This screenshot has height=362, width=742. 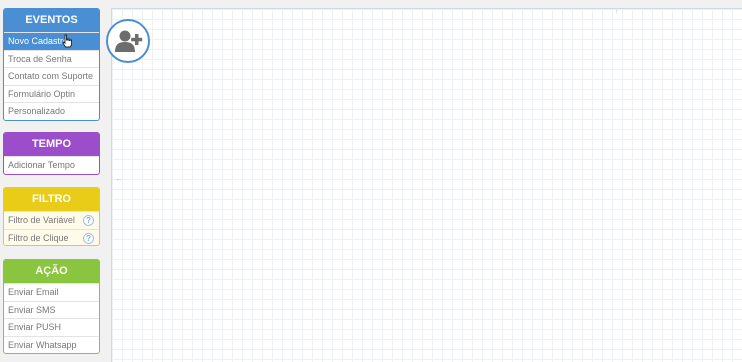 I want to click on panel-tempo-title: TEMPO, so click(x=51, y=144).